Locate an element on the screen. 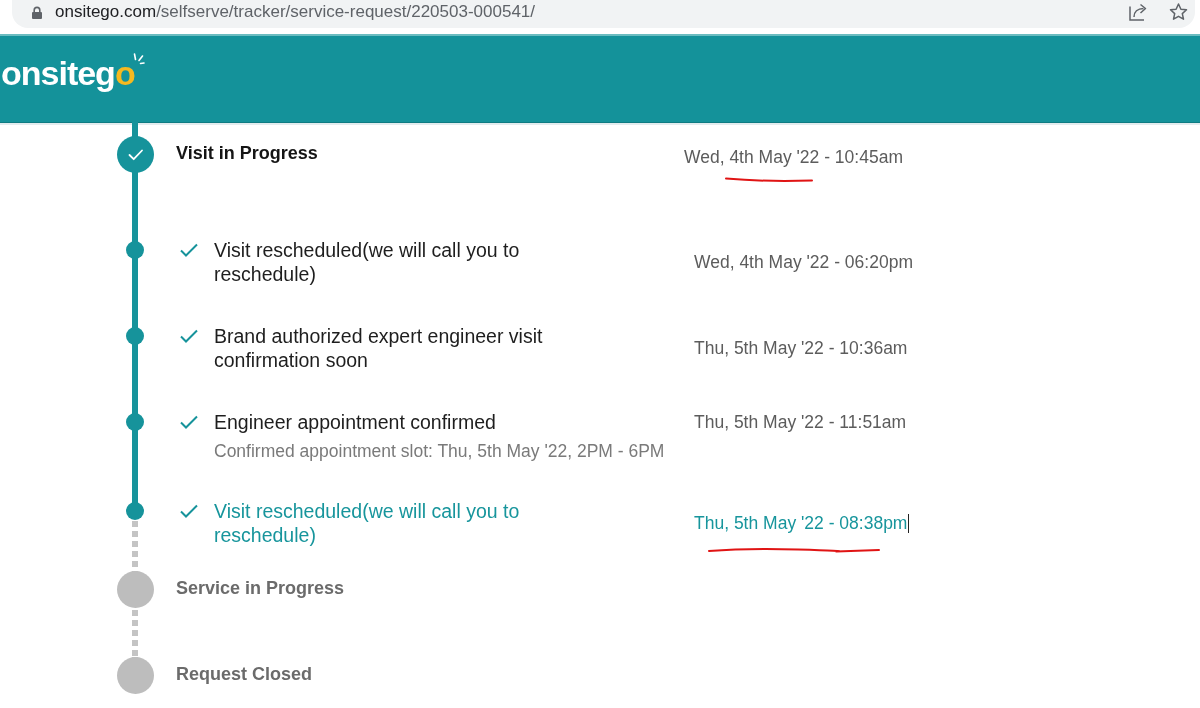  event-title: Brand authorized expert engineer visit confirmation soon is located at coordinates (379, 348).